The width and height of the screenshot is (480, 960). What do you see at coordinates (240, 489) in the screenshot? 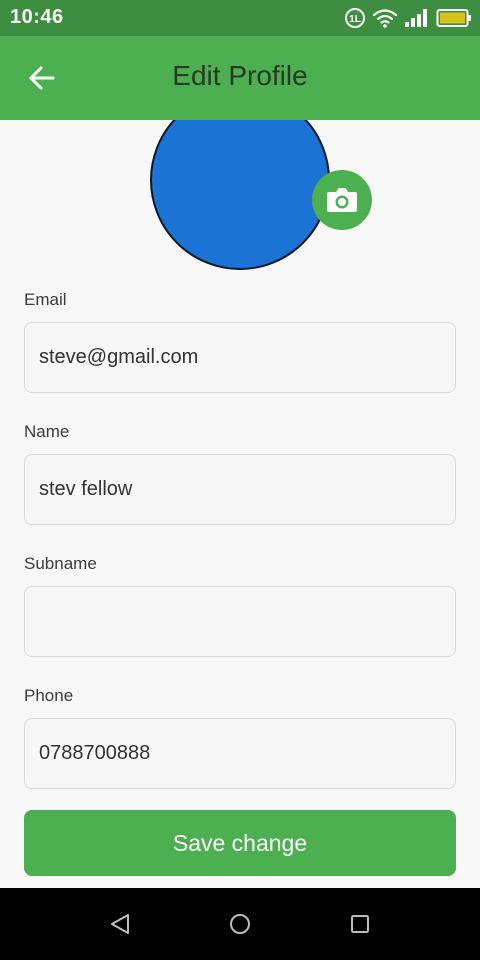
I see `name-field` at bounding box center [240, 489].